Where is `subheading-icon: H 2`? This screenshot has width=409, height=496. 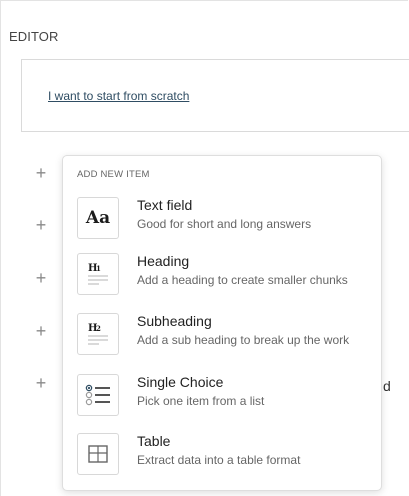
subheading-icon: H 2 is located at coordinates (98, 334).